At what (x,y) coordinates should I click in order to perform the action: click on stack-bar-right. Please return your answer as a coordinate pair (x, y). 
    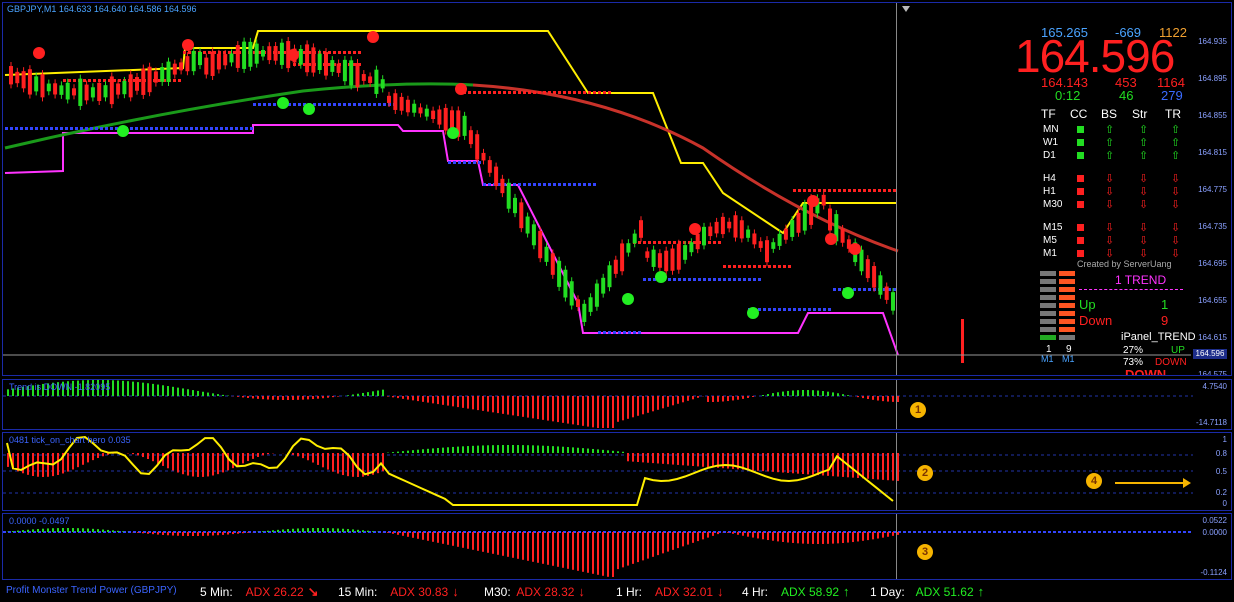
    Looking at the image, I should click on (1067, 297).